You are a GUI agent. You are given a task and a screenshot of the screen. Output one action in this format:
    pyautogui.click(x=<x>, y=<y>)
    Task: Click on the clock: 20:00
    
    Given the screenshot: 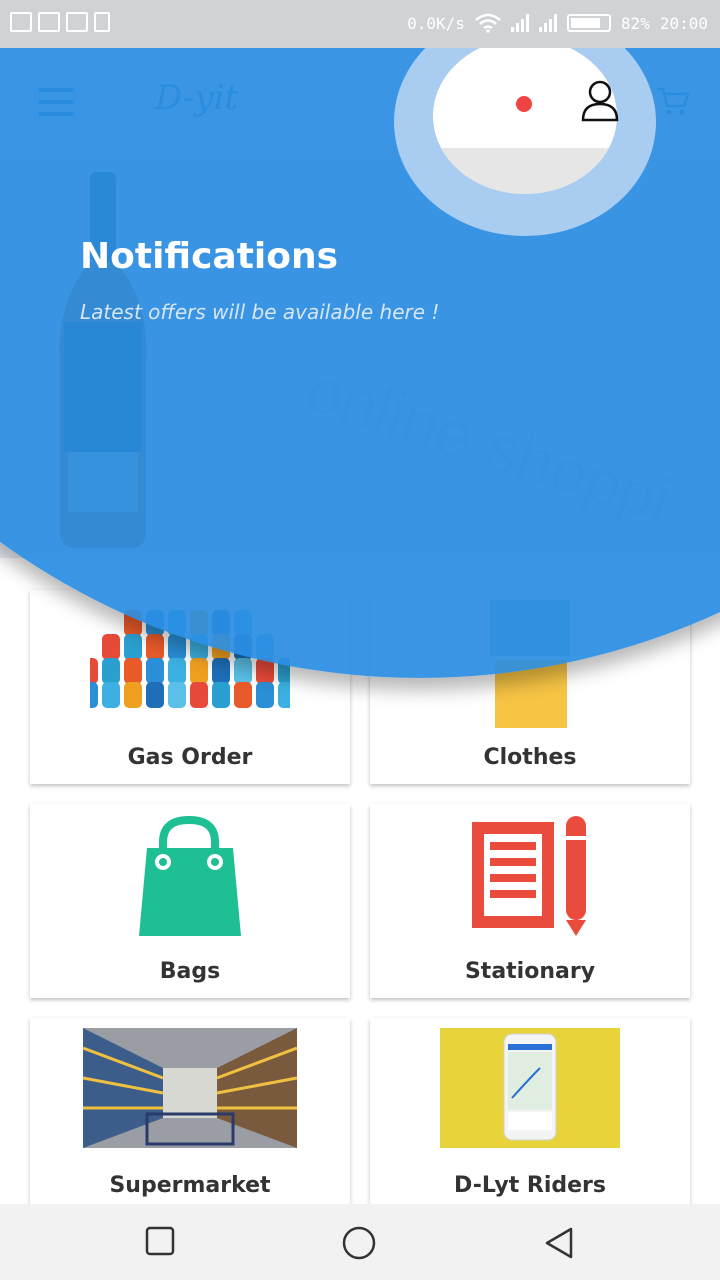 What is the action you would take?
    pyautogui.click(x=683, y=23)
    